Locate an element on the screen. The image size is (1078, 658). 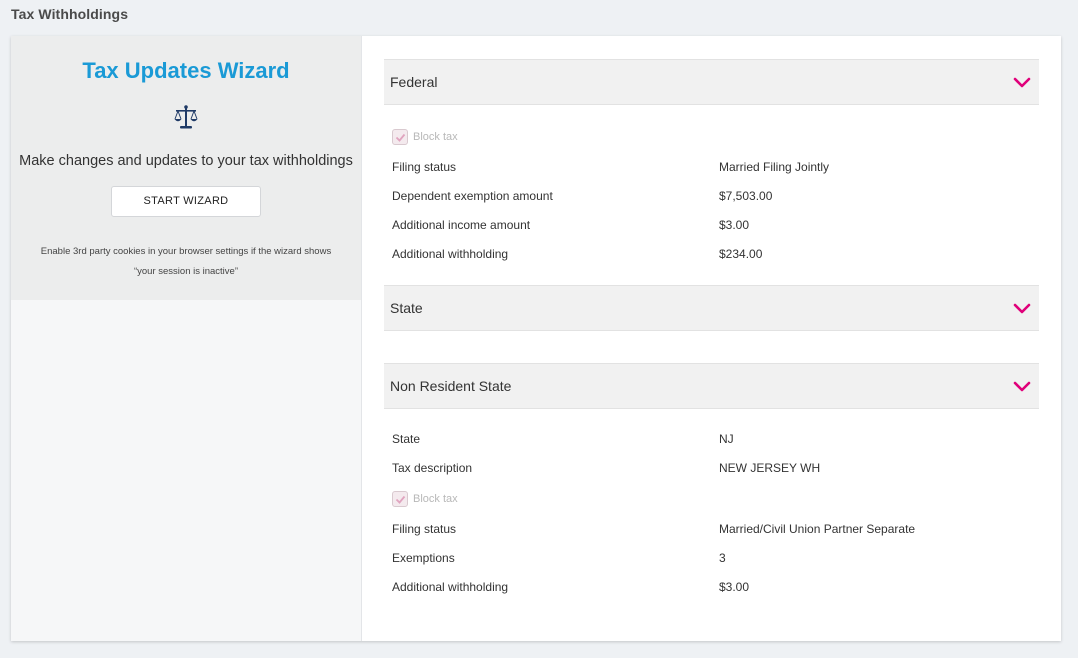
row-value: Married Filing Jointly is located at coordinates (774, 167).